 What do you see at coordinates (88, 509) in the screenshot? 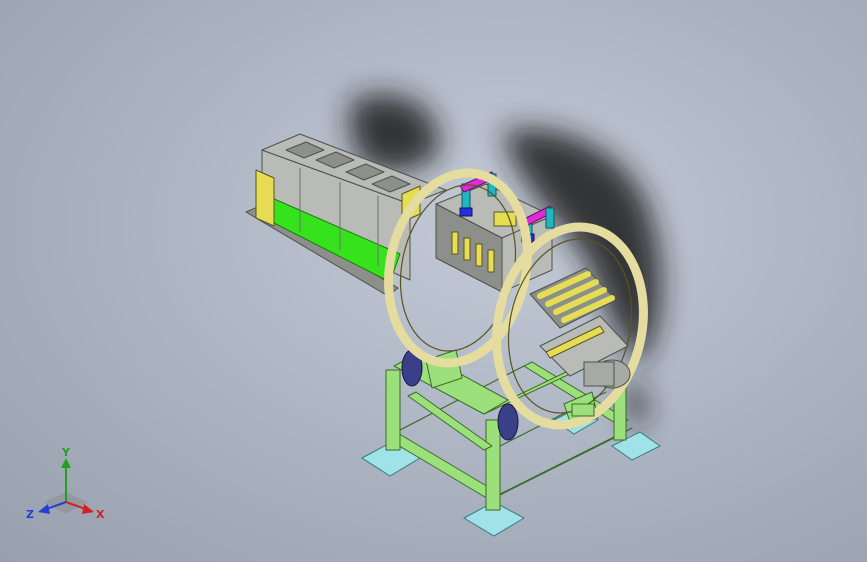
I see `x-axis-arrow-icon` at bounding box center [88, 509].